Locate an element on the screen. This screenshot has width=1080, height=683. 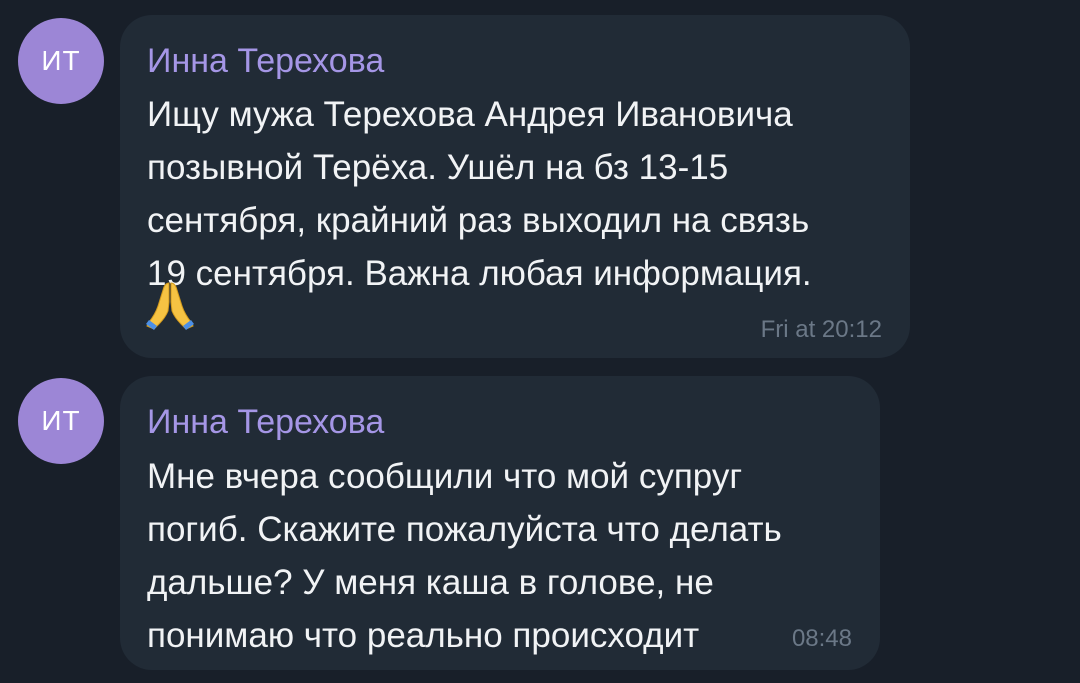
message-text-line: позывной Терёха. Ушёл на бз 13-15 is located at coordinates (438, 167).